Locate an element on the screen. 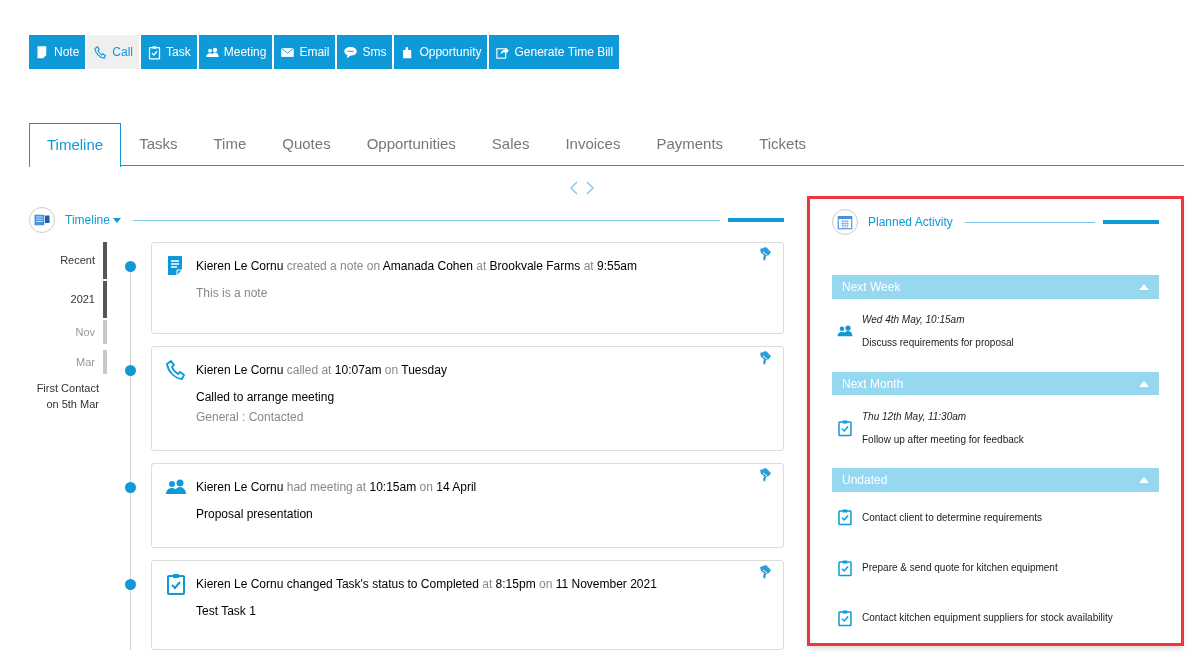 This screenshot has width=1196, height=657. entry-headline: Kieren Le Cornu changed Task's status to Completed at 8:15pm on 11 November 2021 is located at coordinates (426, 584).